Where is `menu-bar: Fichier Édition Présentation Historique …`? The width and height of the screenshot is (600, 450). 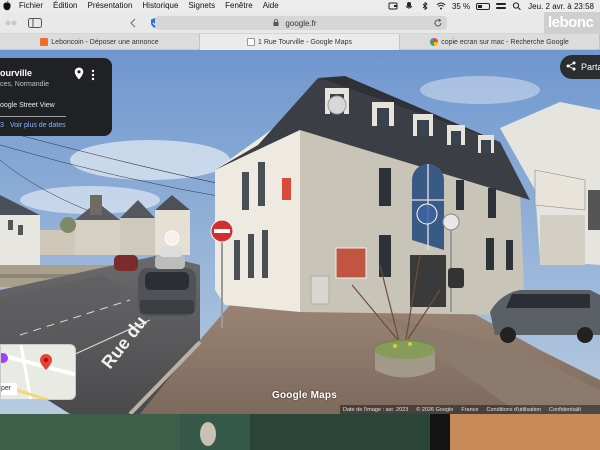 menu-bar: Fichier Édition Présentation Historique … is located at coordinates (300, 6).